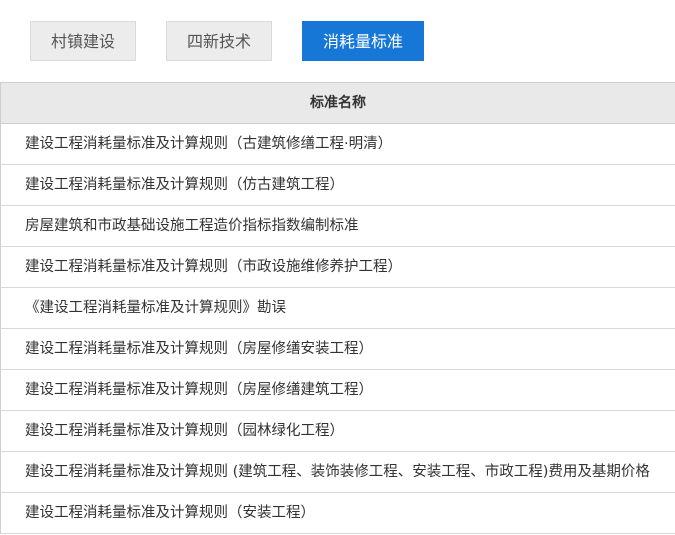  Describe the element at coordinates (83, 41) in the screenshot. I see `tab-village-construction: 村镇建设` at that location.